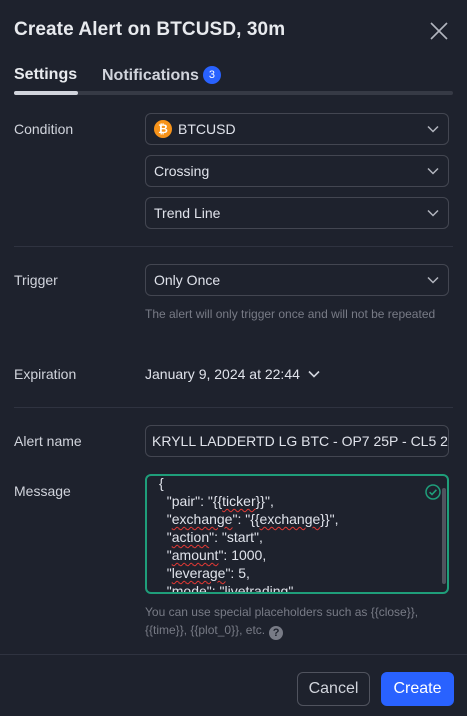  What do you see at coordinates (161, 483) in the screenshot?
I see `message-line: {` at bounding box center [161, 483].